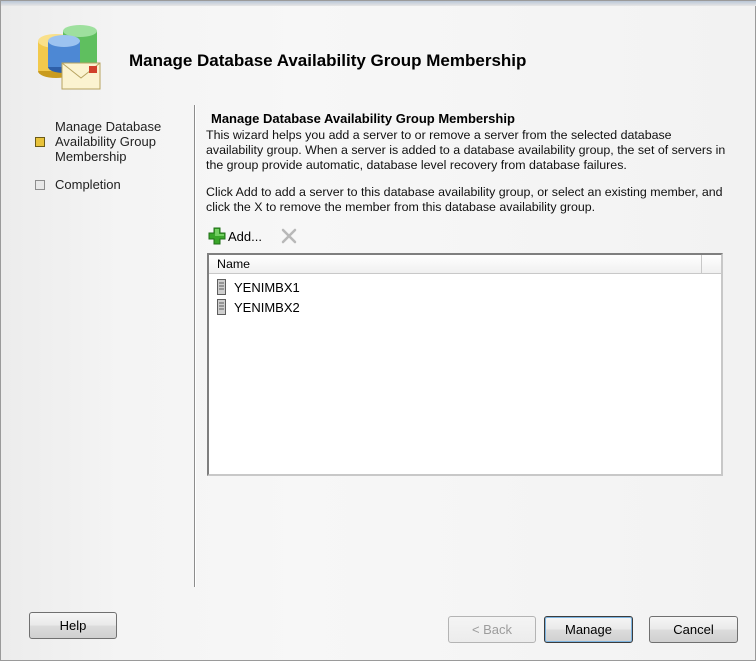  I want to click on step-pending-indicator-icon, so click(40, 185).